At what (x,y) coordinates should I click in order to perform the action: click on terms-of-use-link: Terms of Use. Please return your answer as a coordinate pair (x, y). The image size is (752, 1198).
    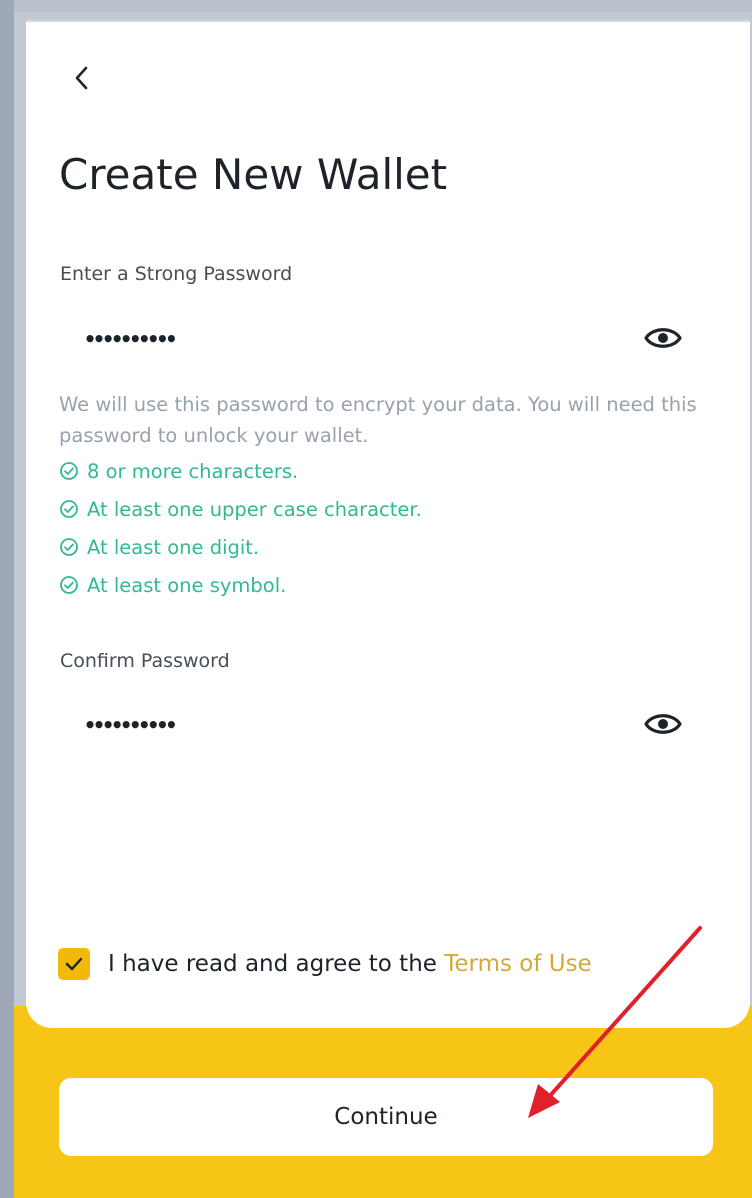
    Looking at the image, I should click on (518, 964).